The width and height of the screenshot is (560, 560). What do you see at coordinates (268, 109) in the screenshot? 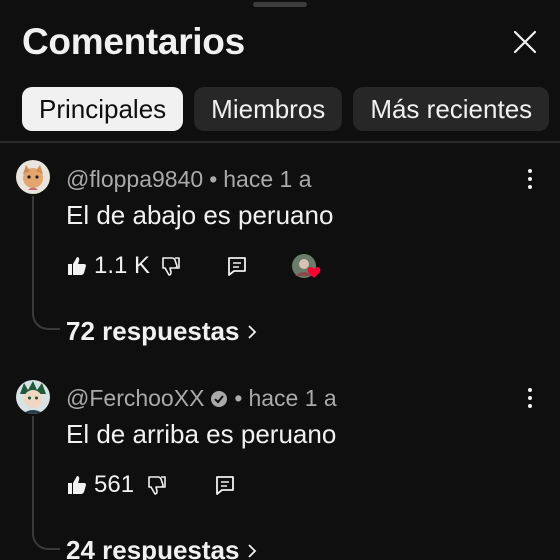
I see `tab-miembros: Miembros` at bounding box center [268, 109].